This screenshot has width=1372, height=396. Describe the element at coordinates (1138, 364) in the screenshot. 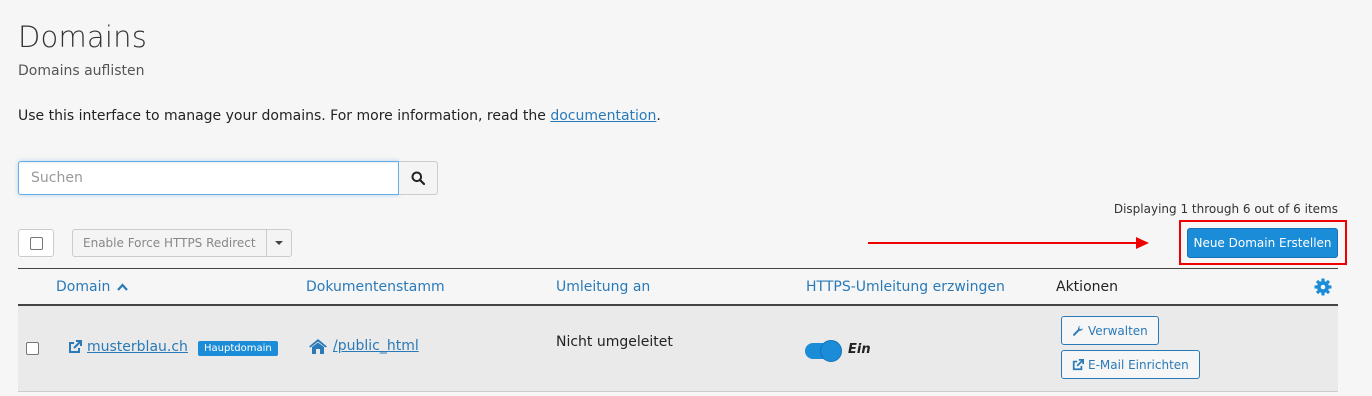

I see `email-setup-button-label: E-Mail Einrichten` at that location.